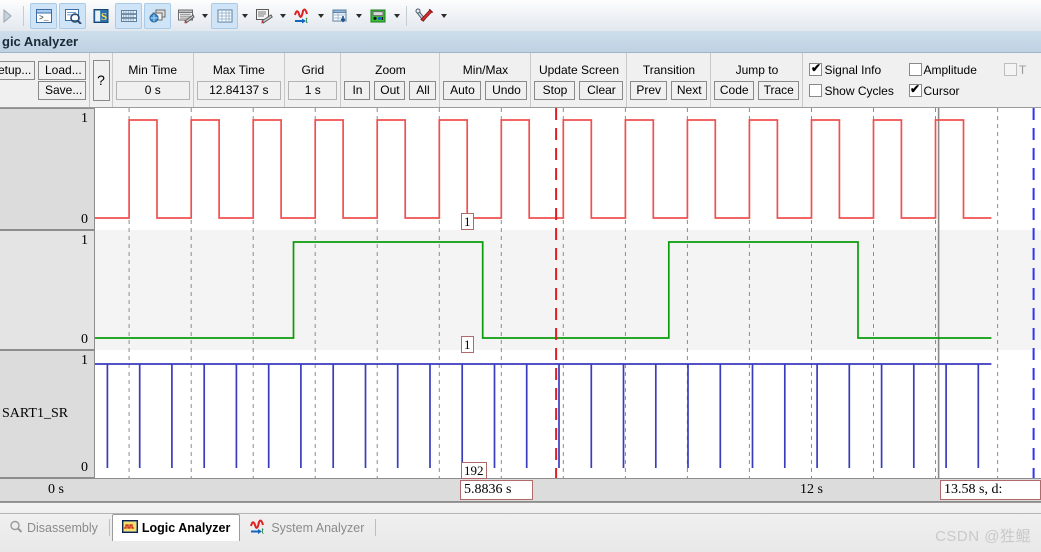 The height and width of the screenshot is (552, 1041). I want to click on jump-to-trace-button: Trace, so click(779, 90).